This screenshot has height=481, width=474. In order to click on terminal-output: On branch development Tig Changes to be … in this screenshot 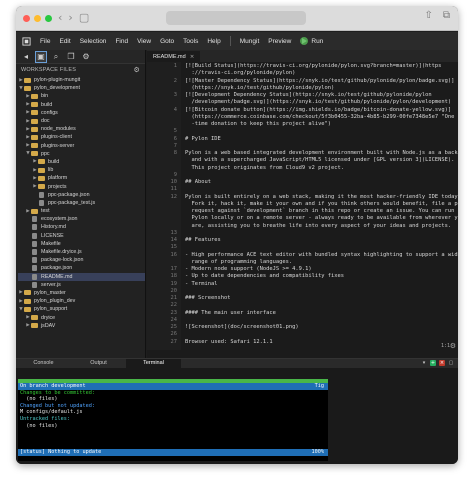, I will do `click(173, 422)`.